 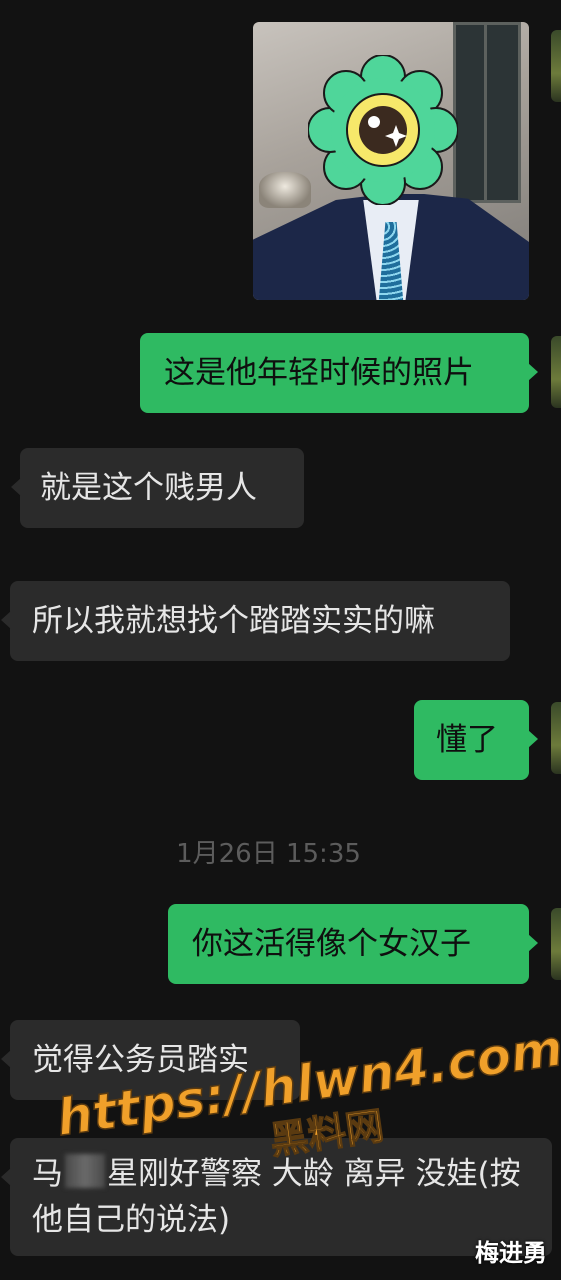 What do you see at coordinates (383, 130) in the screenshot?
I see `flower-sticker-icon` at bounding box center [383, 130].